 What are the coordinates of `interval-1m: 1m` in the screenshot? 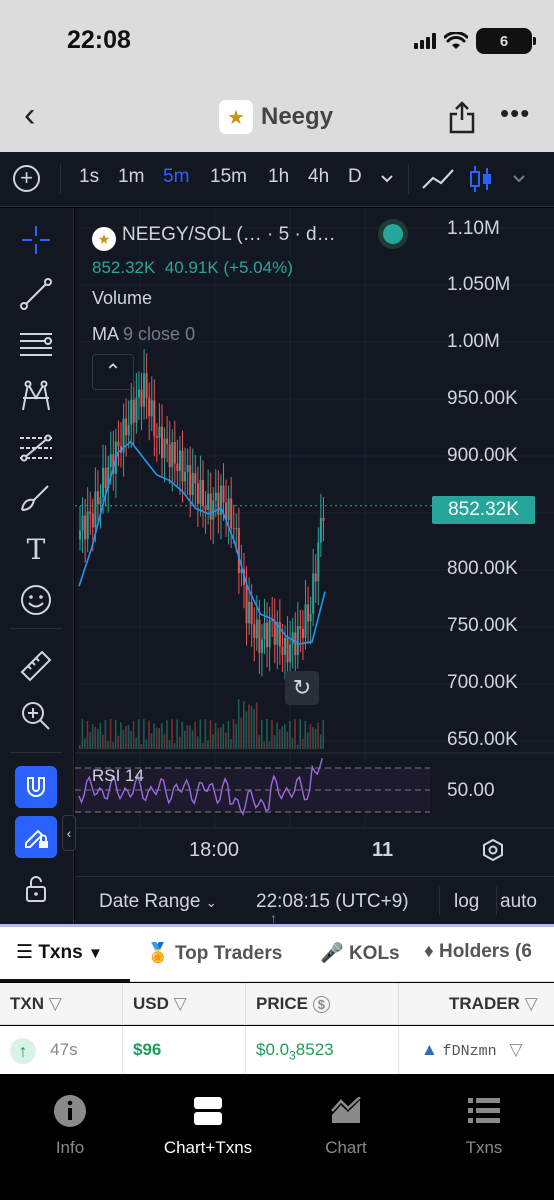 It's located at (131, 177).